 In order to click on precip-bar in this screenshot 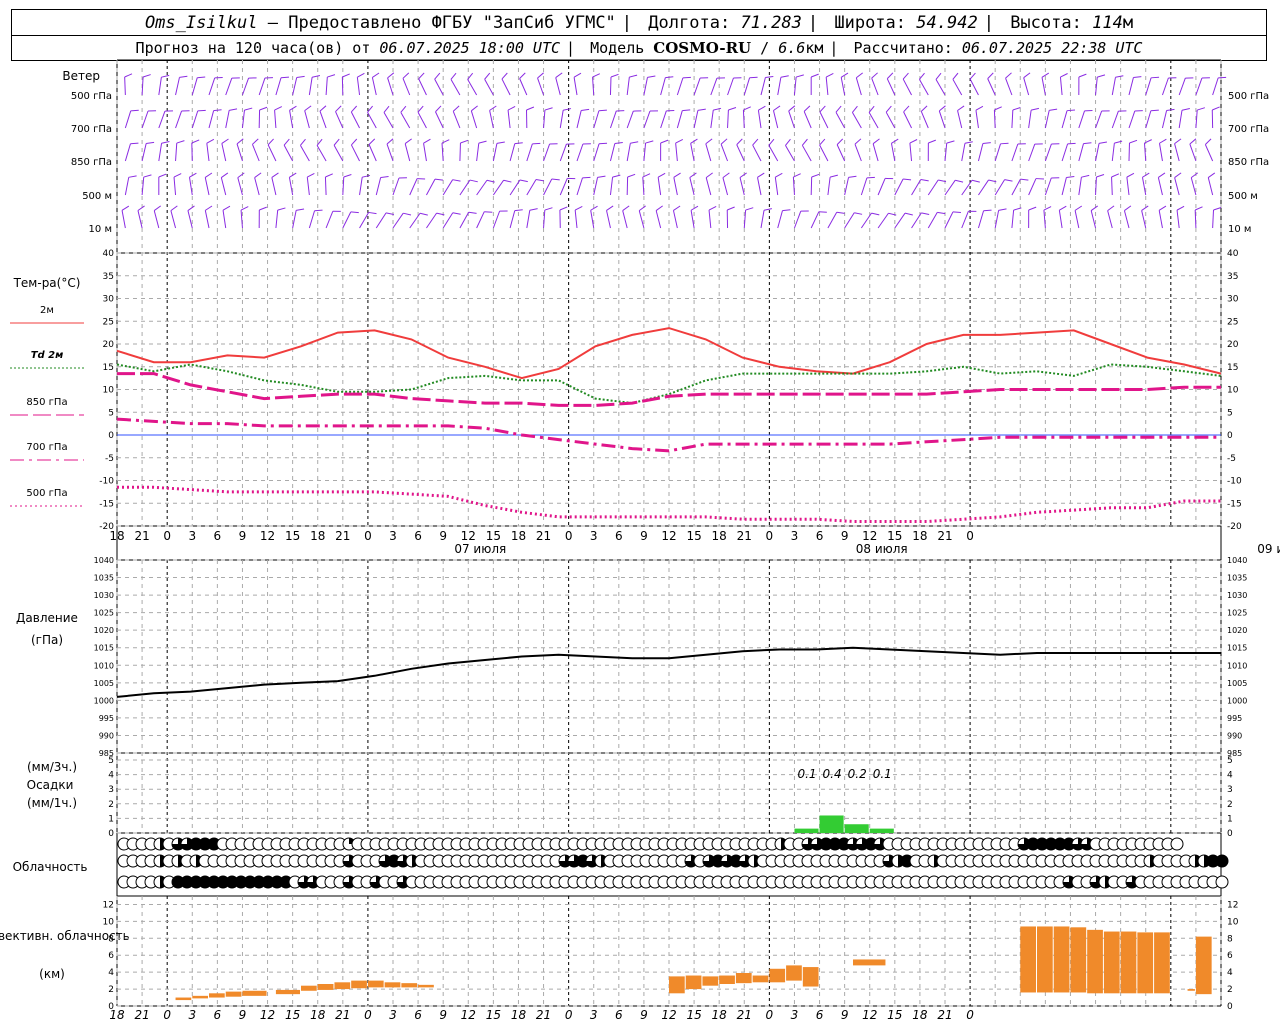, I will do `click(806, 830)`.